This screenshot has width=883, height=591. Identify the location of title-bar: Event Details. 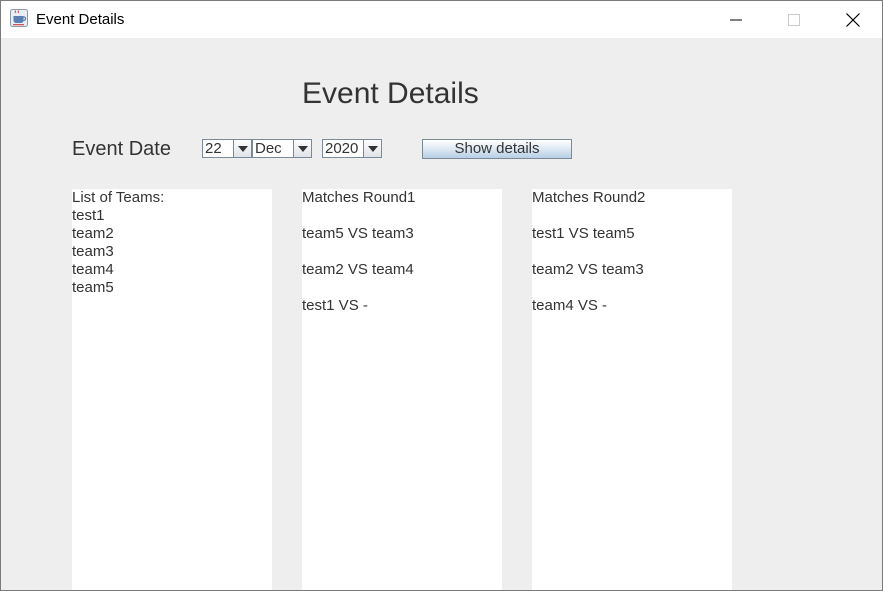
(441, 19).